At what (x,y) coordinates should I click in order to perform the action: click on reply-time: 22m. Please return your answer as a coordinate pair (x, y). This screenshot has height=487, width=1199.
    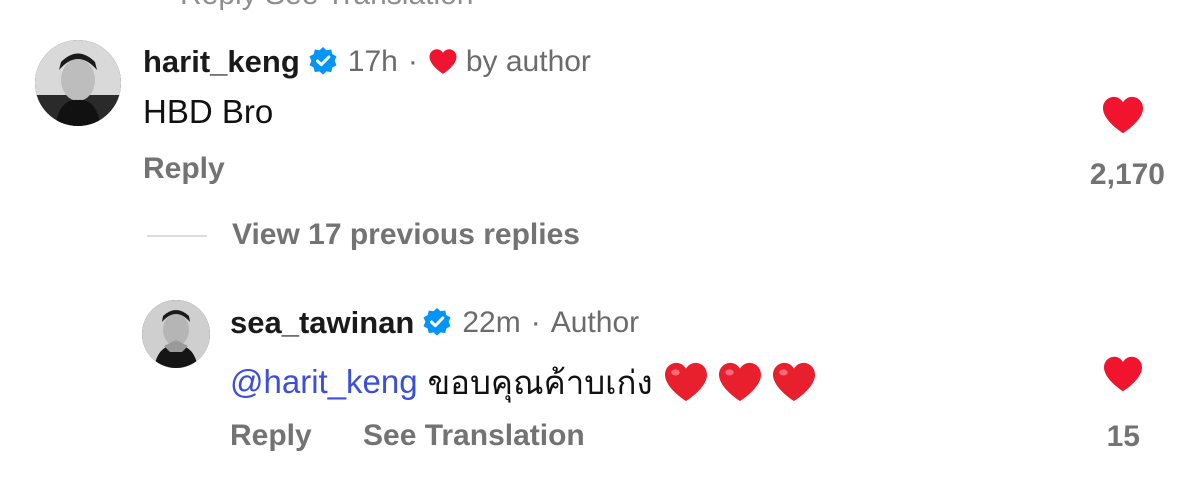
    Looking at the image, I should click on (491, 322).